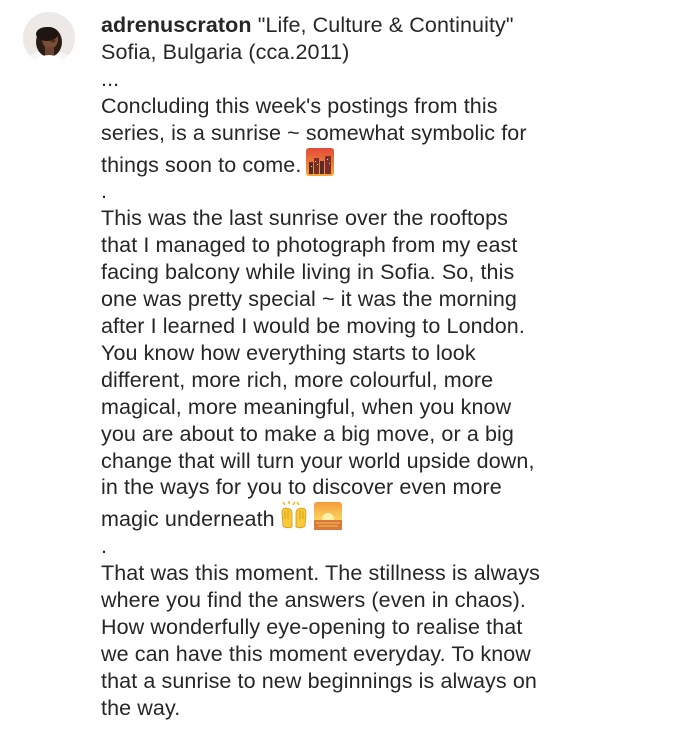  What do you see at coordinates (385, 25) in the screenshot?
I see `post-title: "Life, Culture & Continuity"` at bounding box center [385, 25].